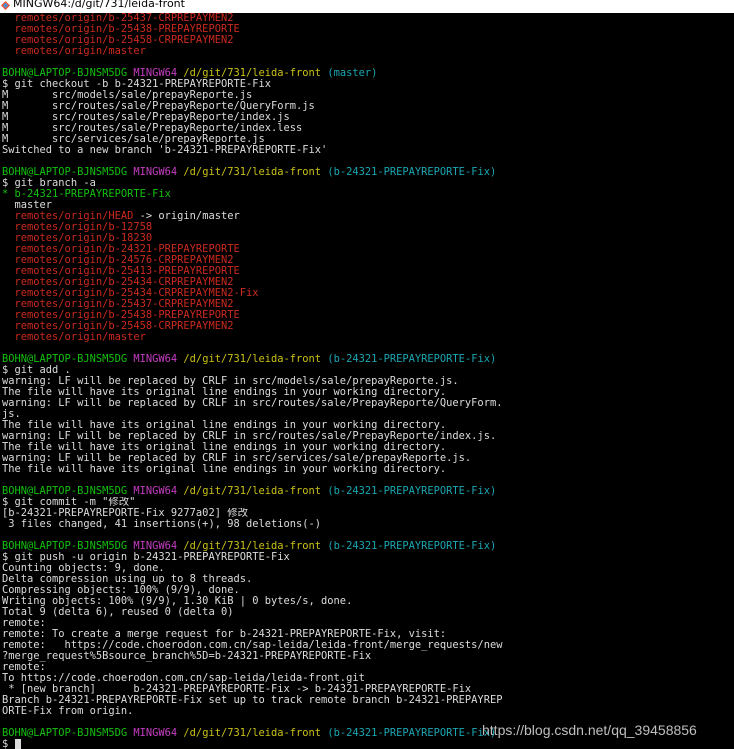  Describe the element at coordinates (589, 730) in the screenshot. I see `watermark-text: https://blog.csdn.net/qq_39458856` at that location.